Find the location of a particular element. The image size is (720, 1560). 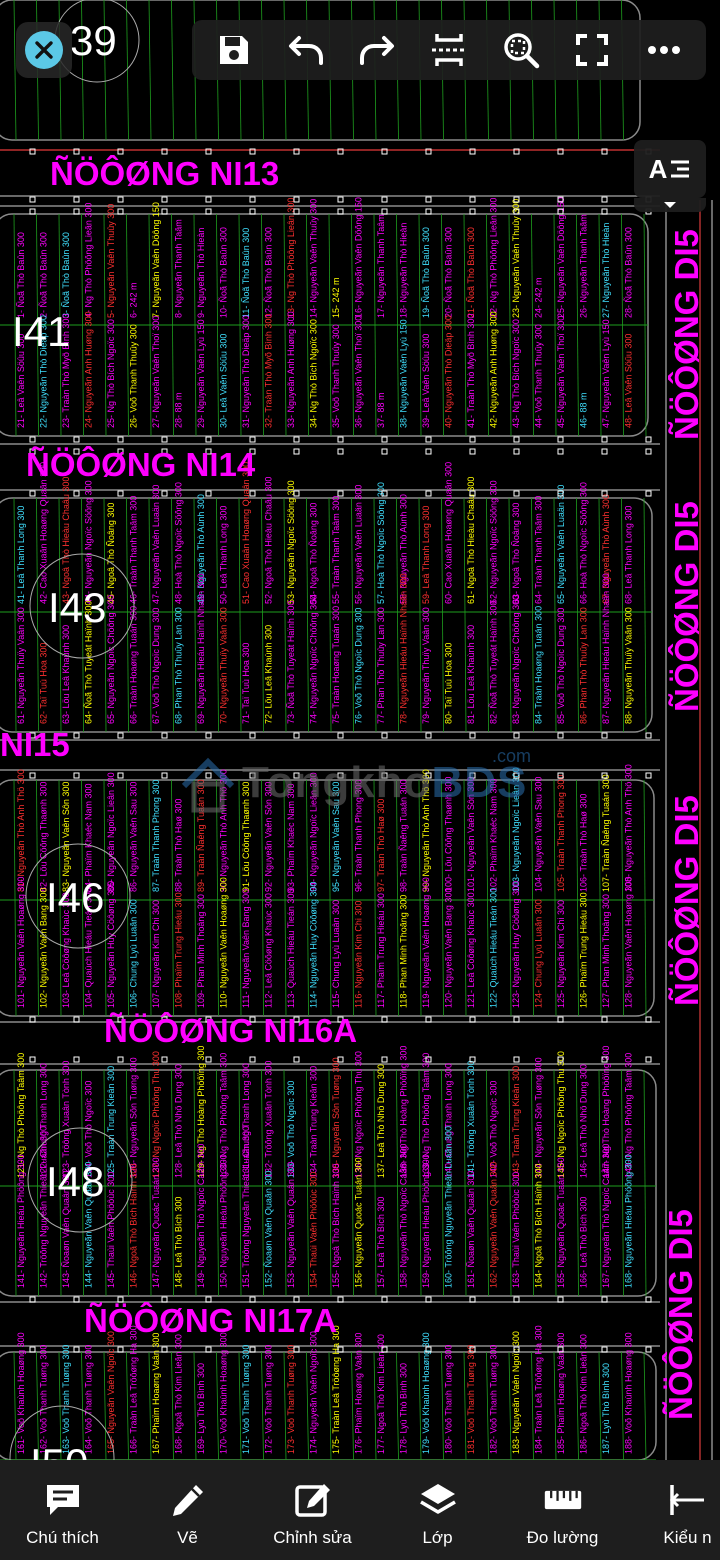

lot-owner-text: 68- Leâ Thanh Long 300 is located at coordinates (629, 555).